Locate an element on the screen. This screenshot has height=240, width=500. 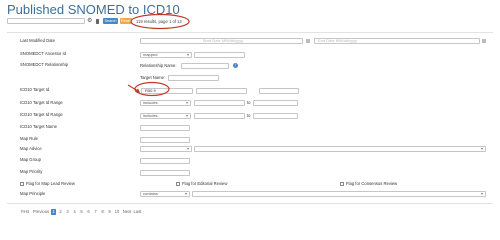
target-name-input is located at coordinates (193, 78).